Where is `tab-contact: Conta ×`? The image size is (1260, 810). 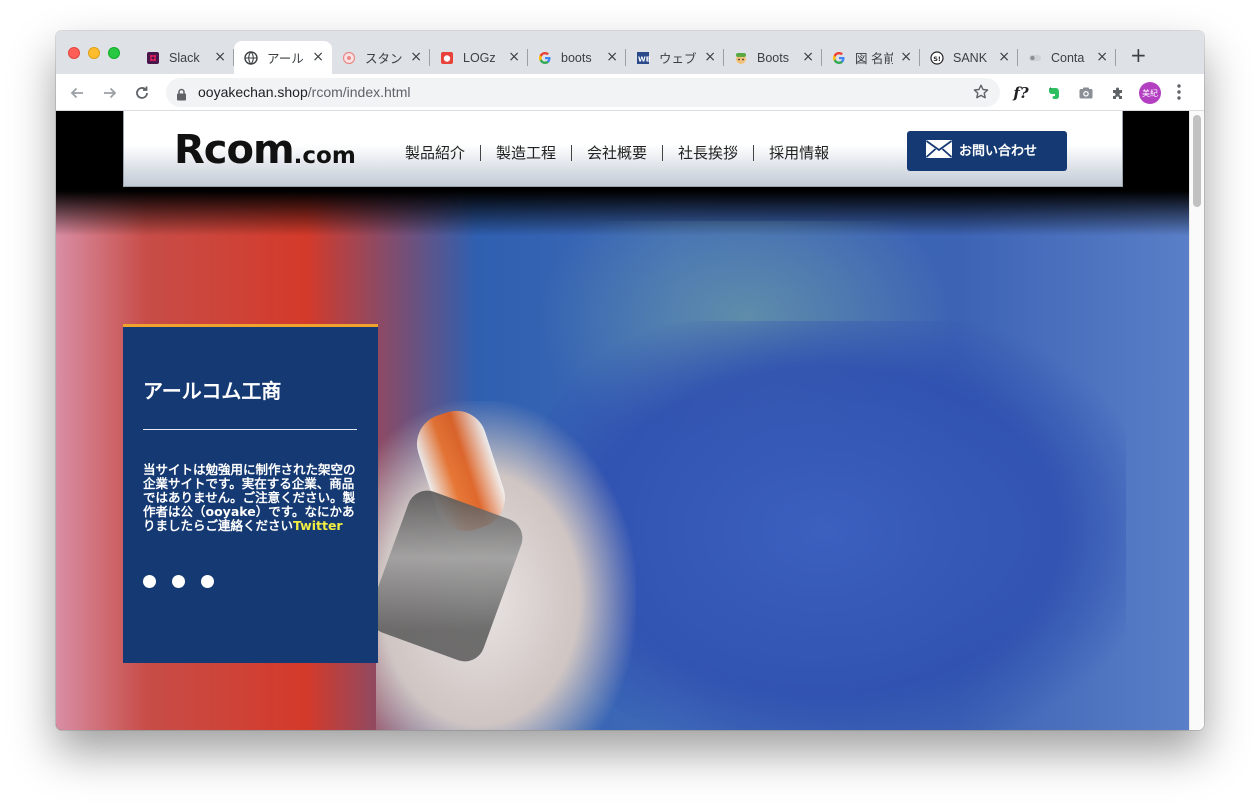 tab-contact: Conta × is located at coordinates (1067, 57).